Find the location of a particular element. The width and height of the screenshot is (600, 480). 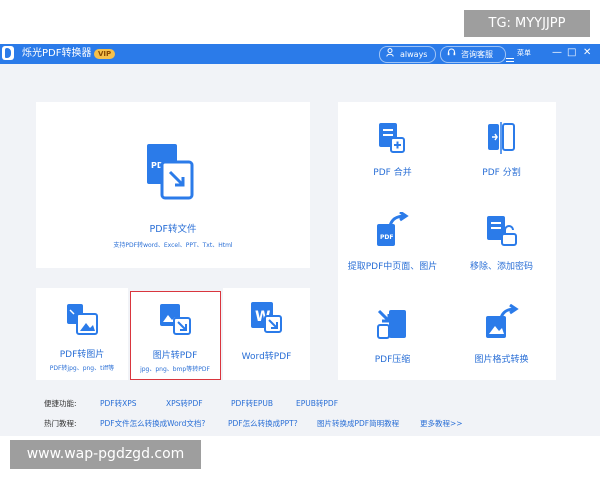

shortcut-link: XPS转PDF is located at coordinates (184, 403).